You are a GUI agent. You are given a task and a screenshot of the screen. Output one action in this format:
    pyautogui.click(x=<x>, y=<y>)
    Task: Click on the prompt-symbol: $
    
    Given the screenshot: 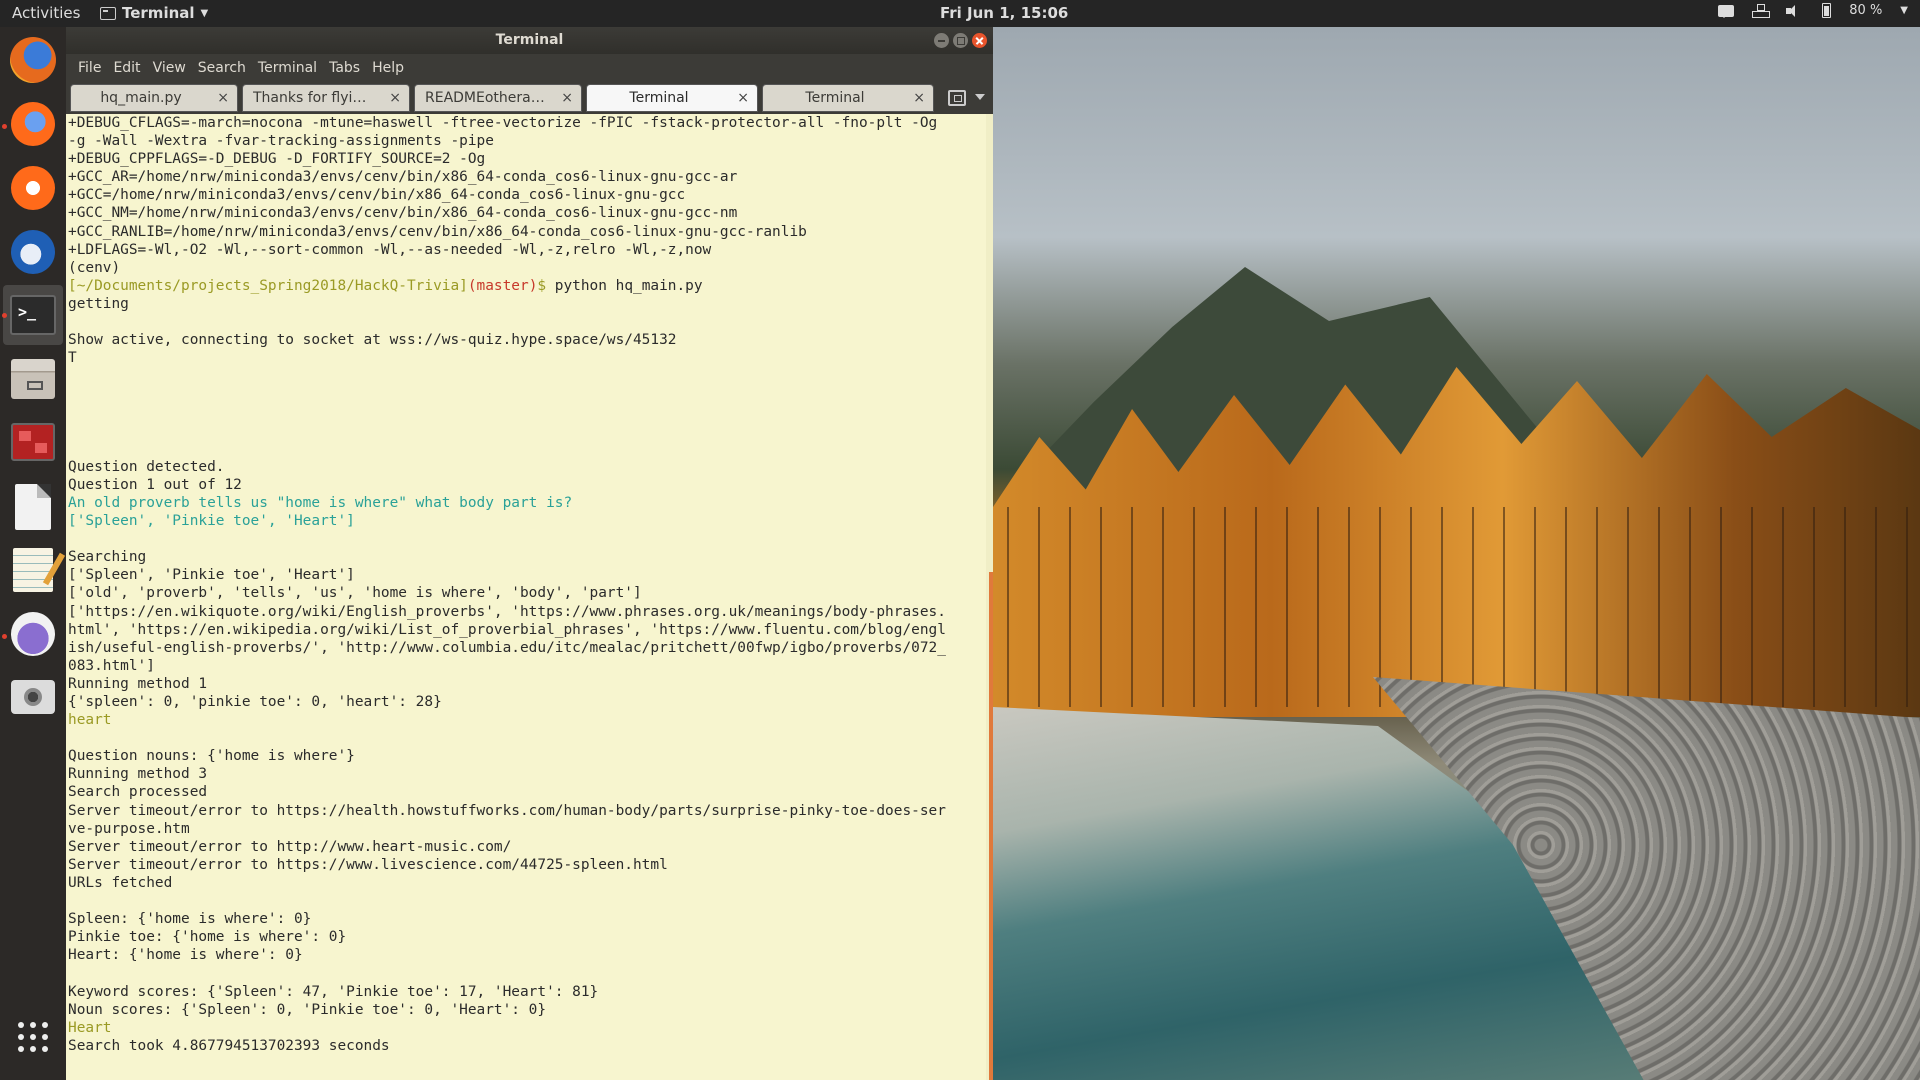 What is the action you would take?
    pyautogui.click(x=542, y=285)
    